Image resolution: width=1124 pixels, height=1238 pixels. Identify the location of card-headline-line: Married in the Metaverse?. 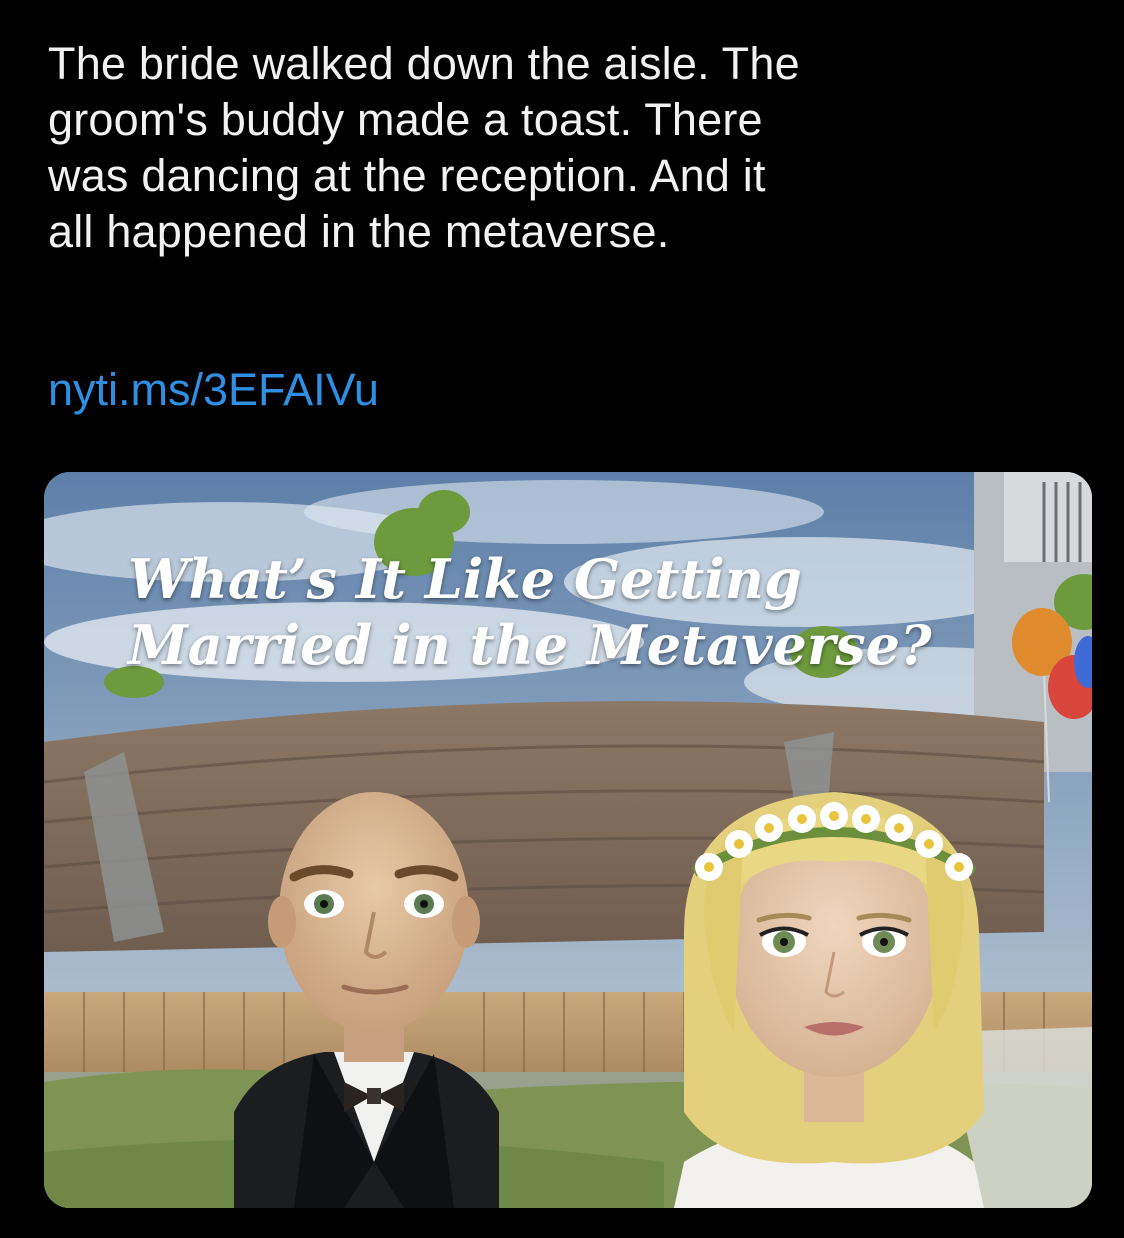
(530, 645).